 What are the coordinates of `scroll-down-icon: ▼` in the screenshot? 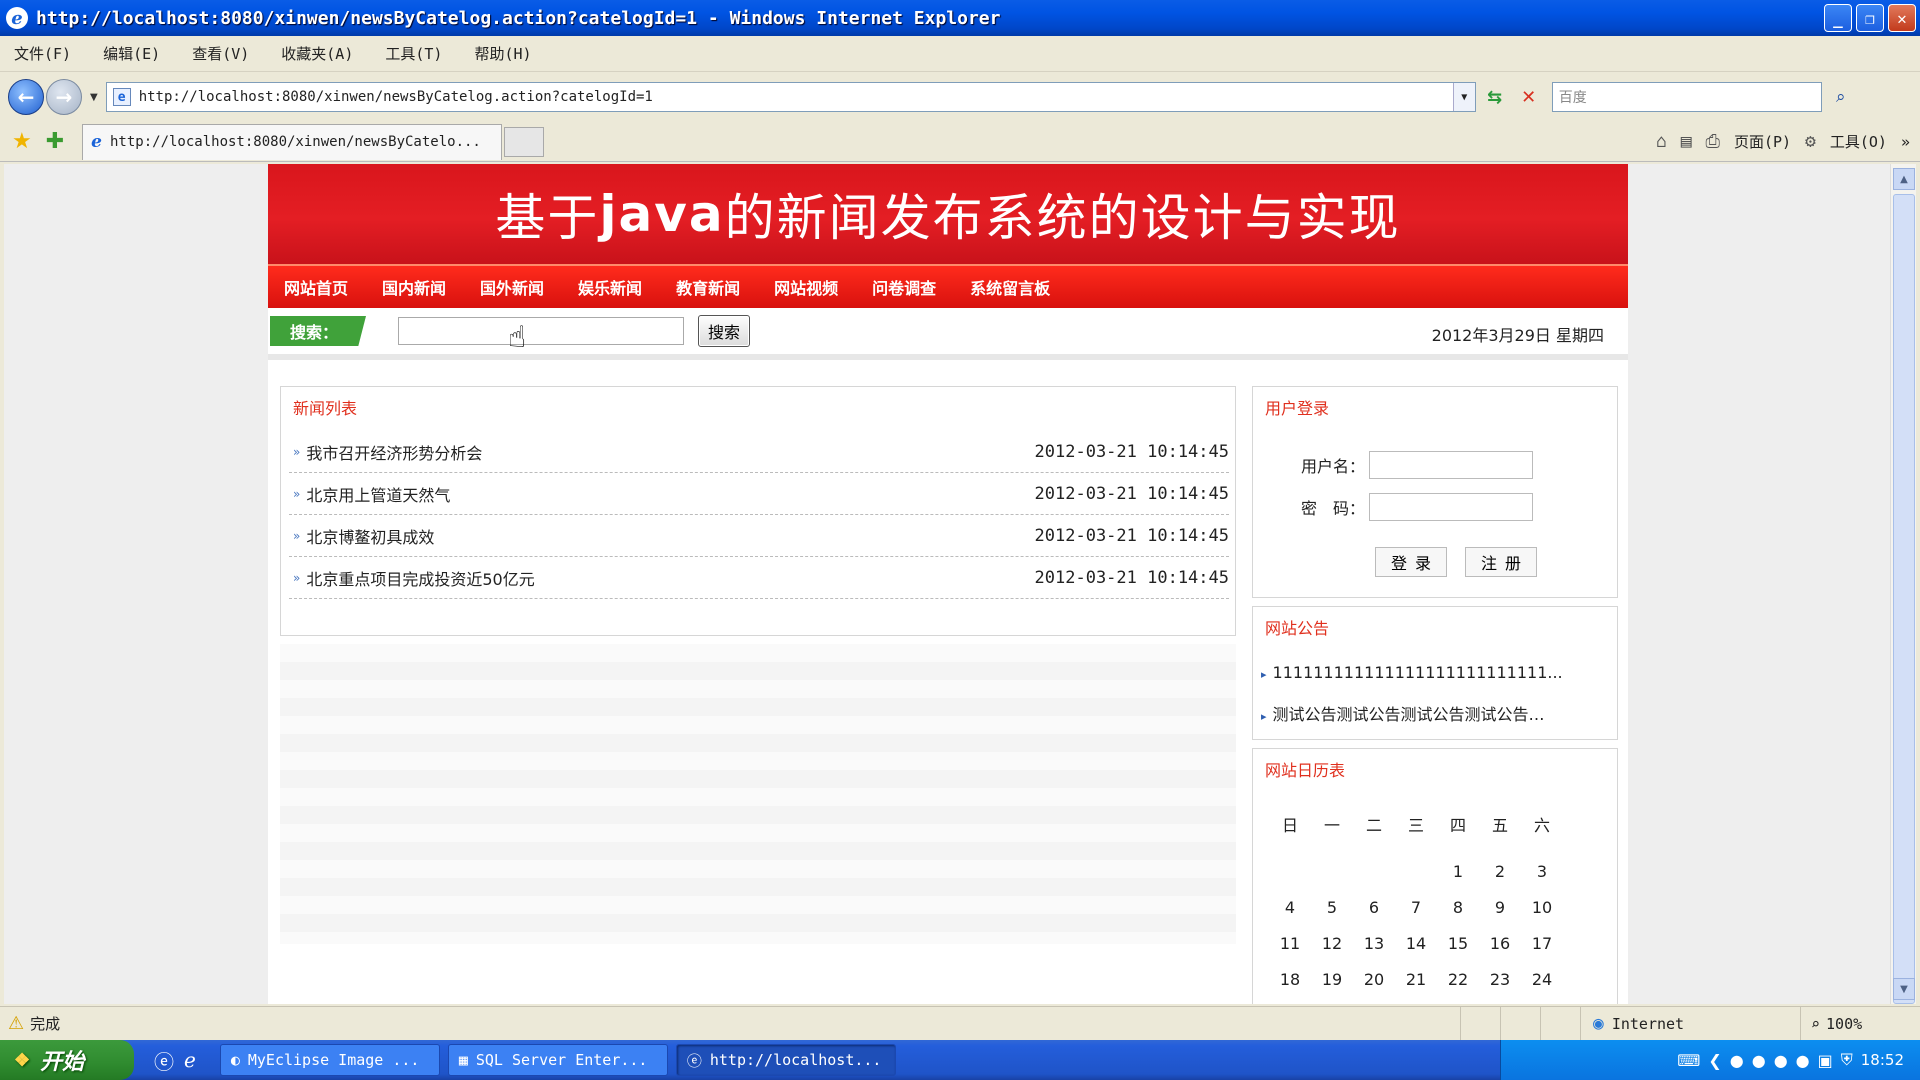 It's located at (1904, 989).